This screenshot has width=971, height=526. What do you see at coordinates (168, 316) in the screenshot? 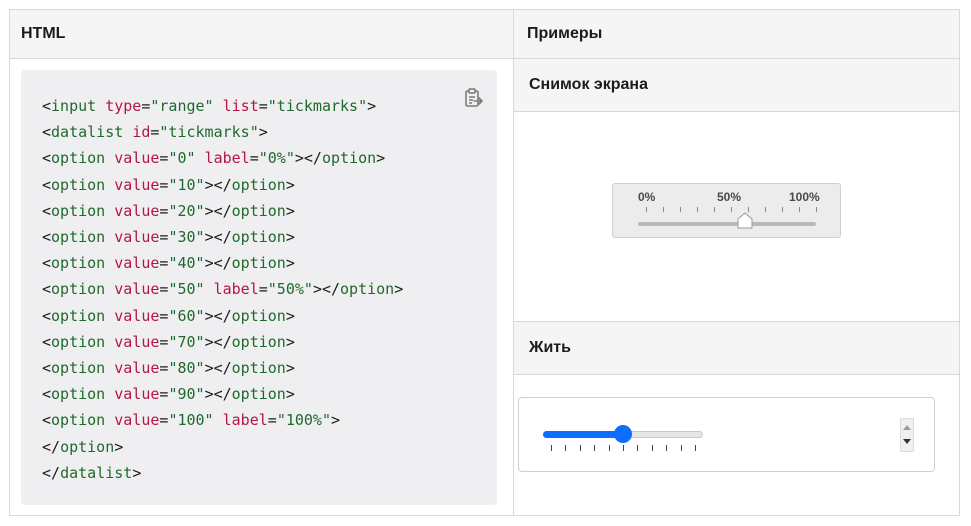
I see `code-line: <option value="60"></option>` at bounding box center [168, 316].